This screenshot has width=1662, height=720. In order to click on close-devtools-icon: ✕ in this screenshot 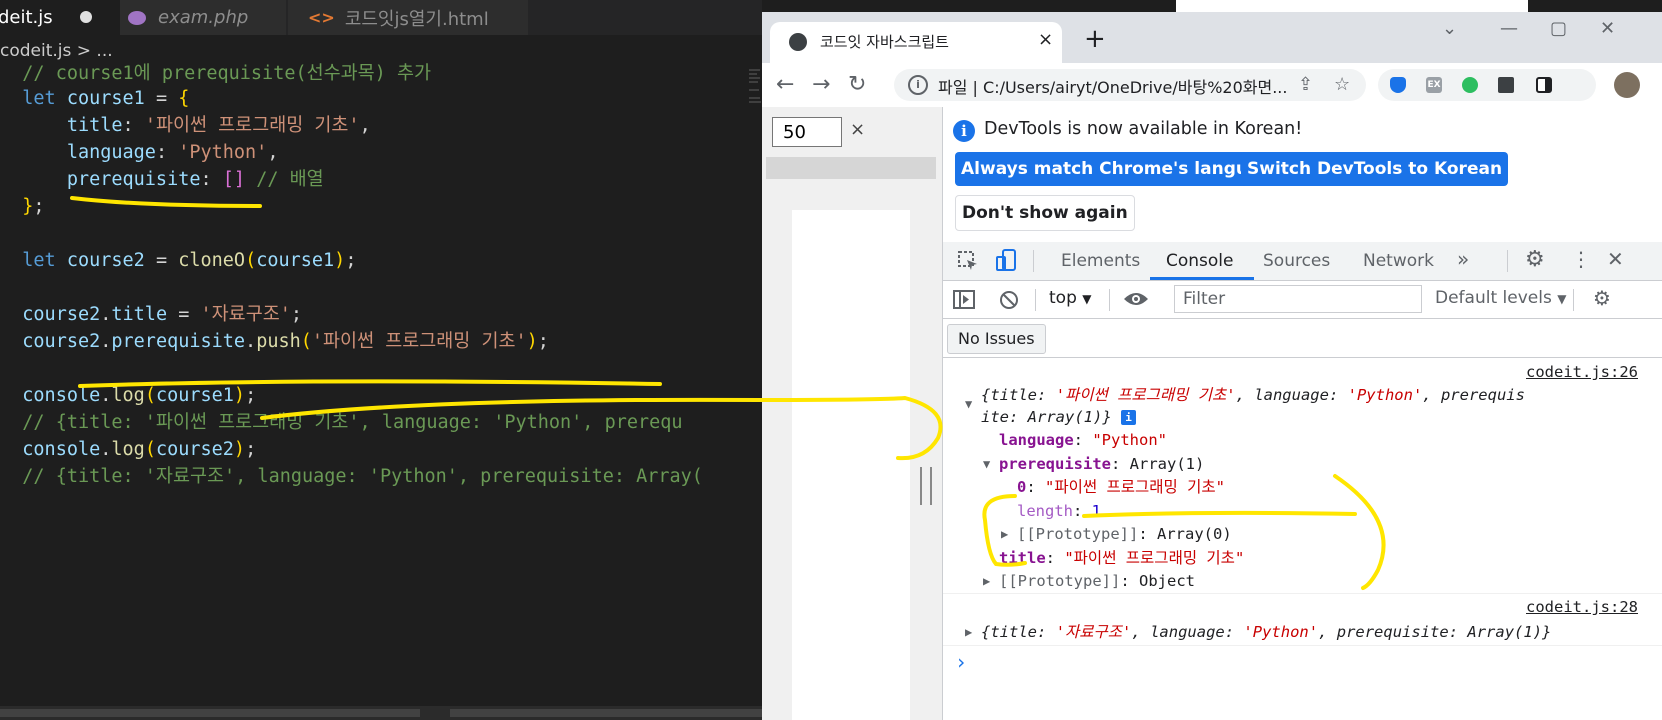, I will do `click(1615, 259)`.